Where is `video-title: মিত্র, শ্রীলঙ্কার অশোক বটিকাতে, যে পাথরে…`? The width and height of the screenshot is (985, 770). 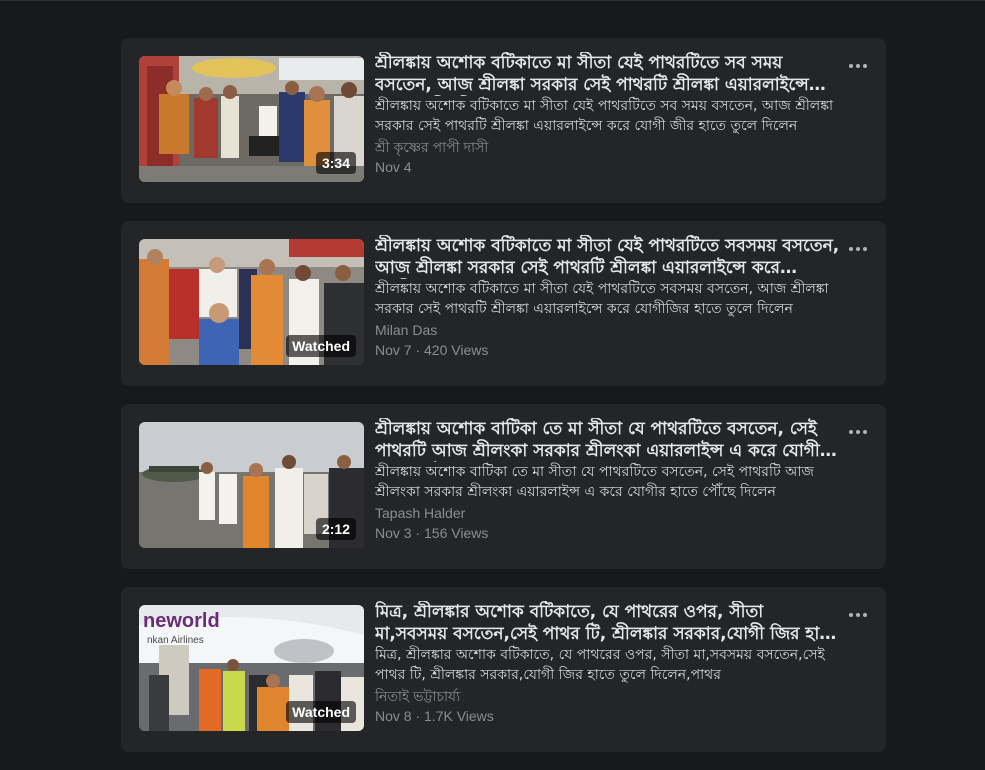
video-title: মিত্র, শ্রীলঙ্কার অশোক বটিকাতে, যে পাথরে… is located at coordinates (607, 623).